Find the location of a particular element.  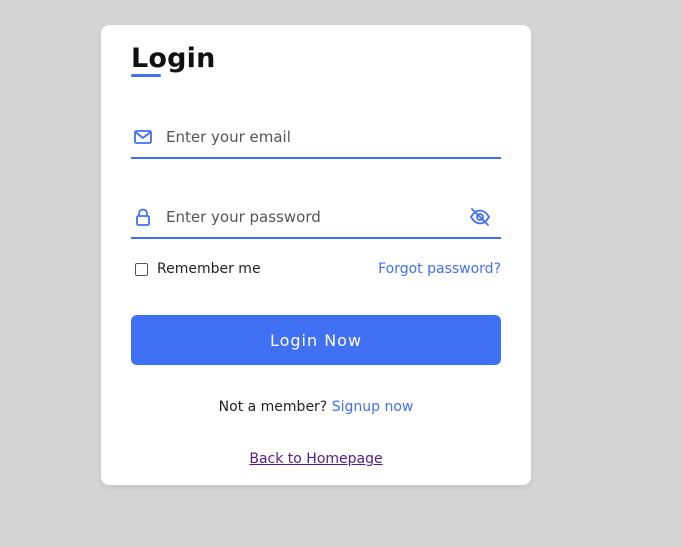

login-button: Login Now is located at coordinates (316, 340).